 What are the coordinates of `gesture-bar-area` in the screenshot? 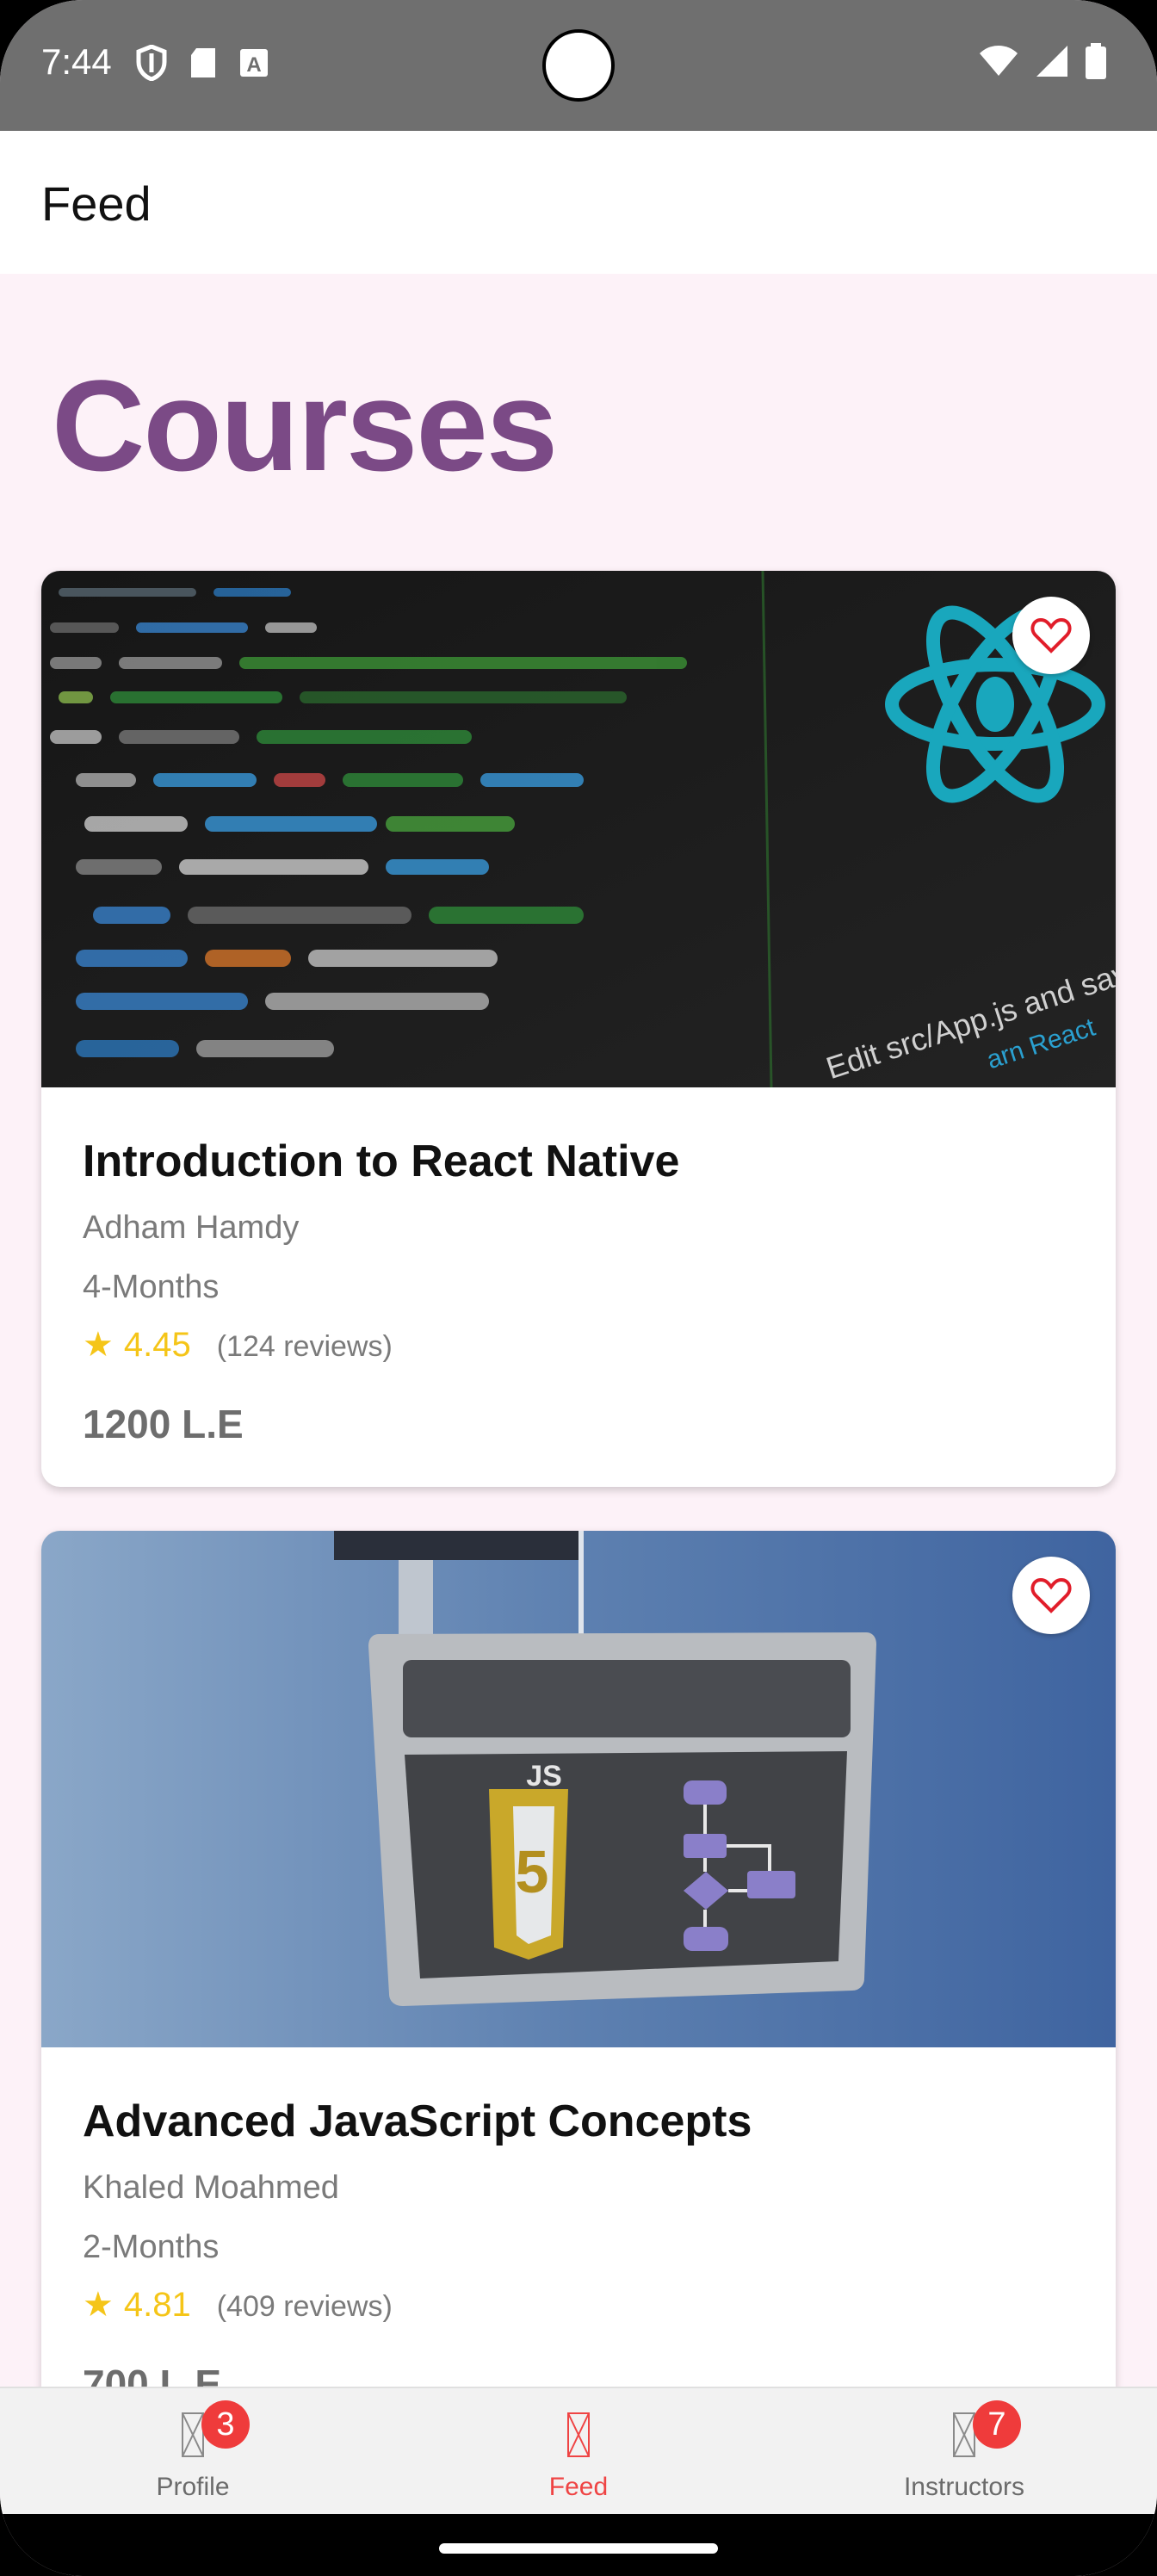 It's located at (579, 2545).